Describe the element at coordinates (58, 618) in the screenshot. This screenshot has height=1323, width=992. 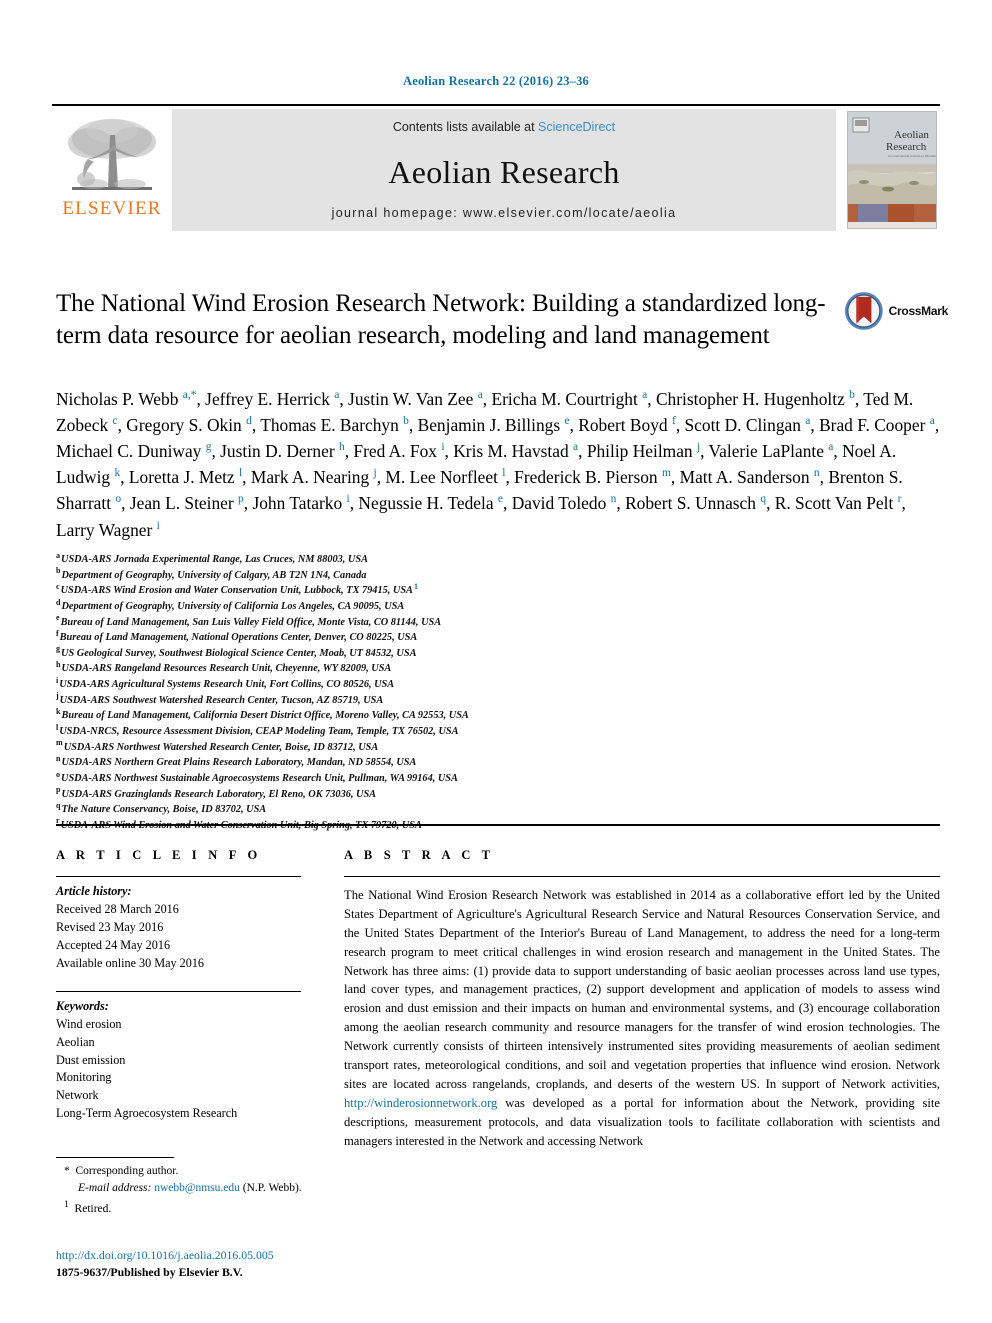
I see `affiliation-marker: e` at that location.